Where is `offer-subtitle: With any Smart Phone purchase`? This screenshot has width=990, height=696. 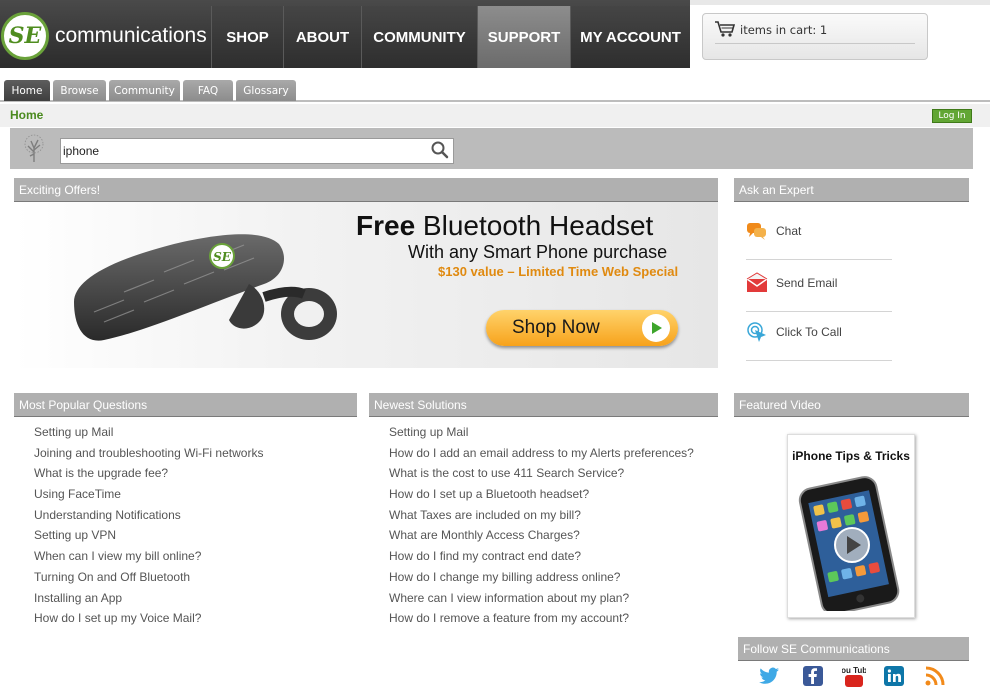
offer-subtitle: With any Smart Phone purchase is located at coordinates (538, 252).